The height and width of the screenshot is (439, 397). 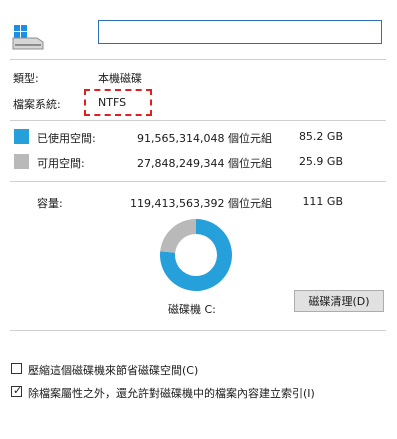 What do you see at coordinates (204, 138) in the screenshot?
I see `used-space-bytes: 91,565,314,048 個位元組` at bounding box center [204, 138].